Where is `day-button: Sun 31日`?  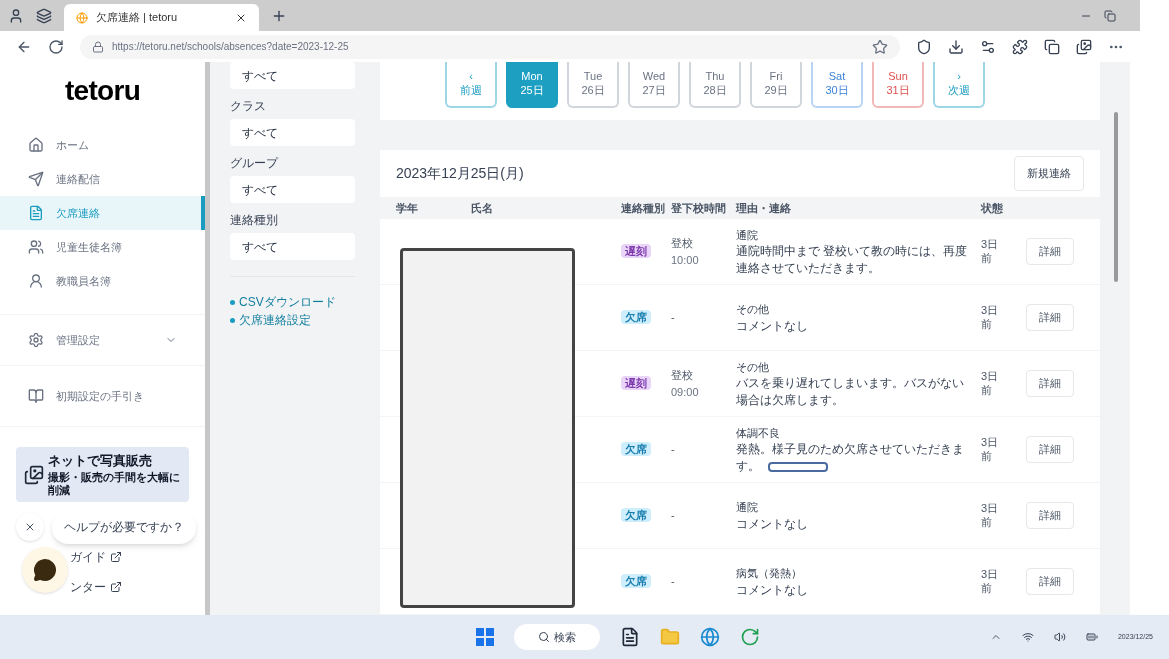
day-button: Sun 31日 is located at coordinates (898, 85).